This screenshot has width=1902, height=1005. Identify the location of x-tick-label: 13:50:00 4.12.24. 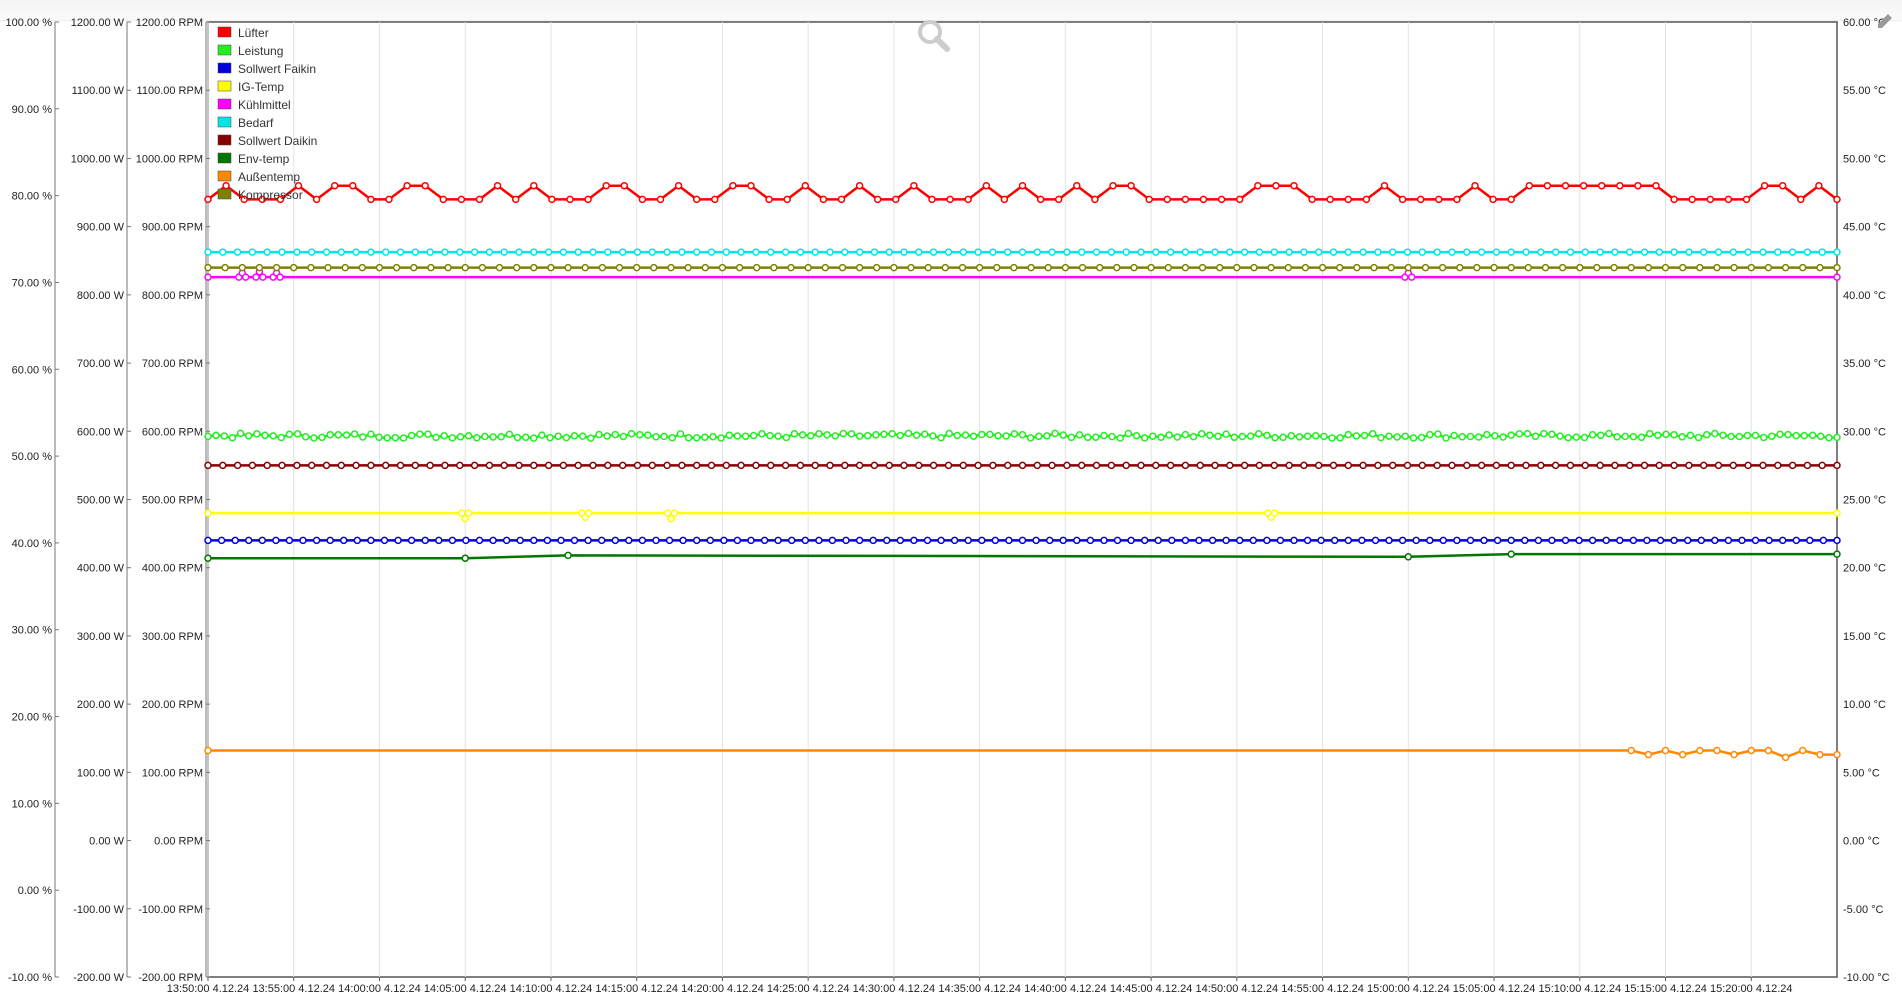
(208, 989).